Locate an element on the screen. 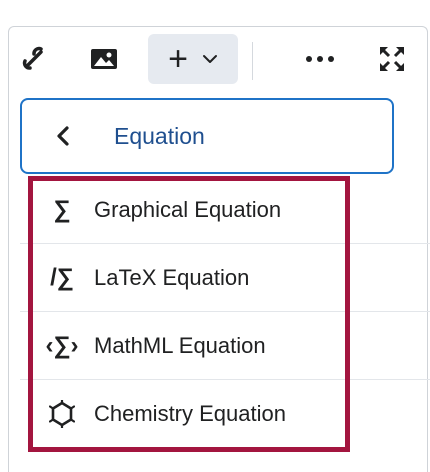  chevron-down-icon is located at coordinates (209, 59).